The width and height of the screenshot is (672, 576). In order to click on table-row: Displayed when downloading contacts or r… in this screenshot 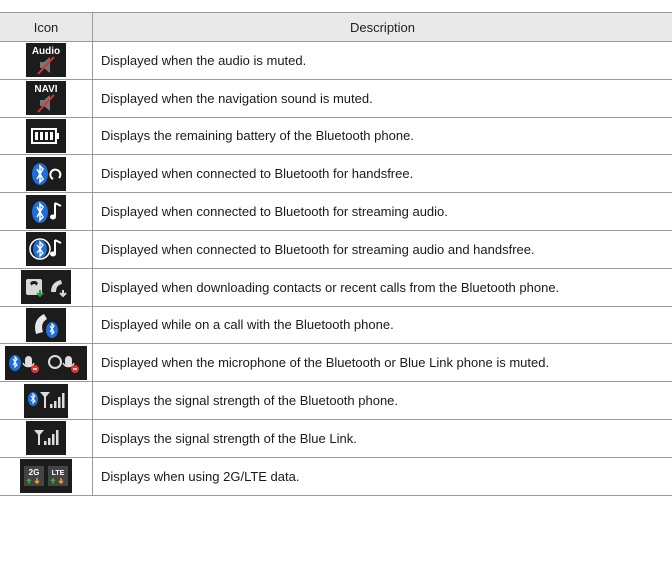, I will do `click(336, 287)`.